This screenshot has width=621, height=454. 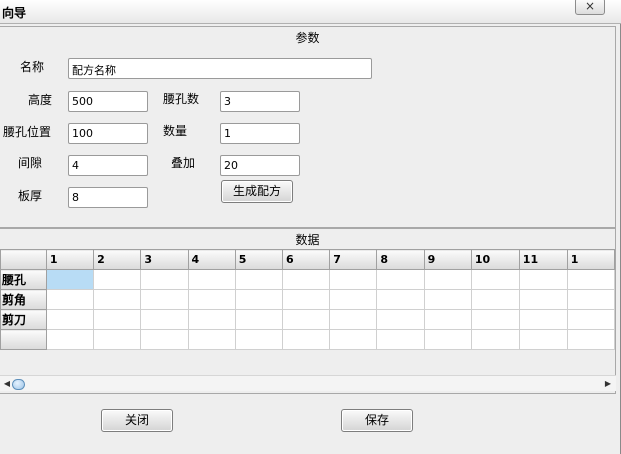 What do you see at coordinates (260, 133) in the screenshot?
I see `quantity-field: 1` at bounding box center [260, 133].